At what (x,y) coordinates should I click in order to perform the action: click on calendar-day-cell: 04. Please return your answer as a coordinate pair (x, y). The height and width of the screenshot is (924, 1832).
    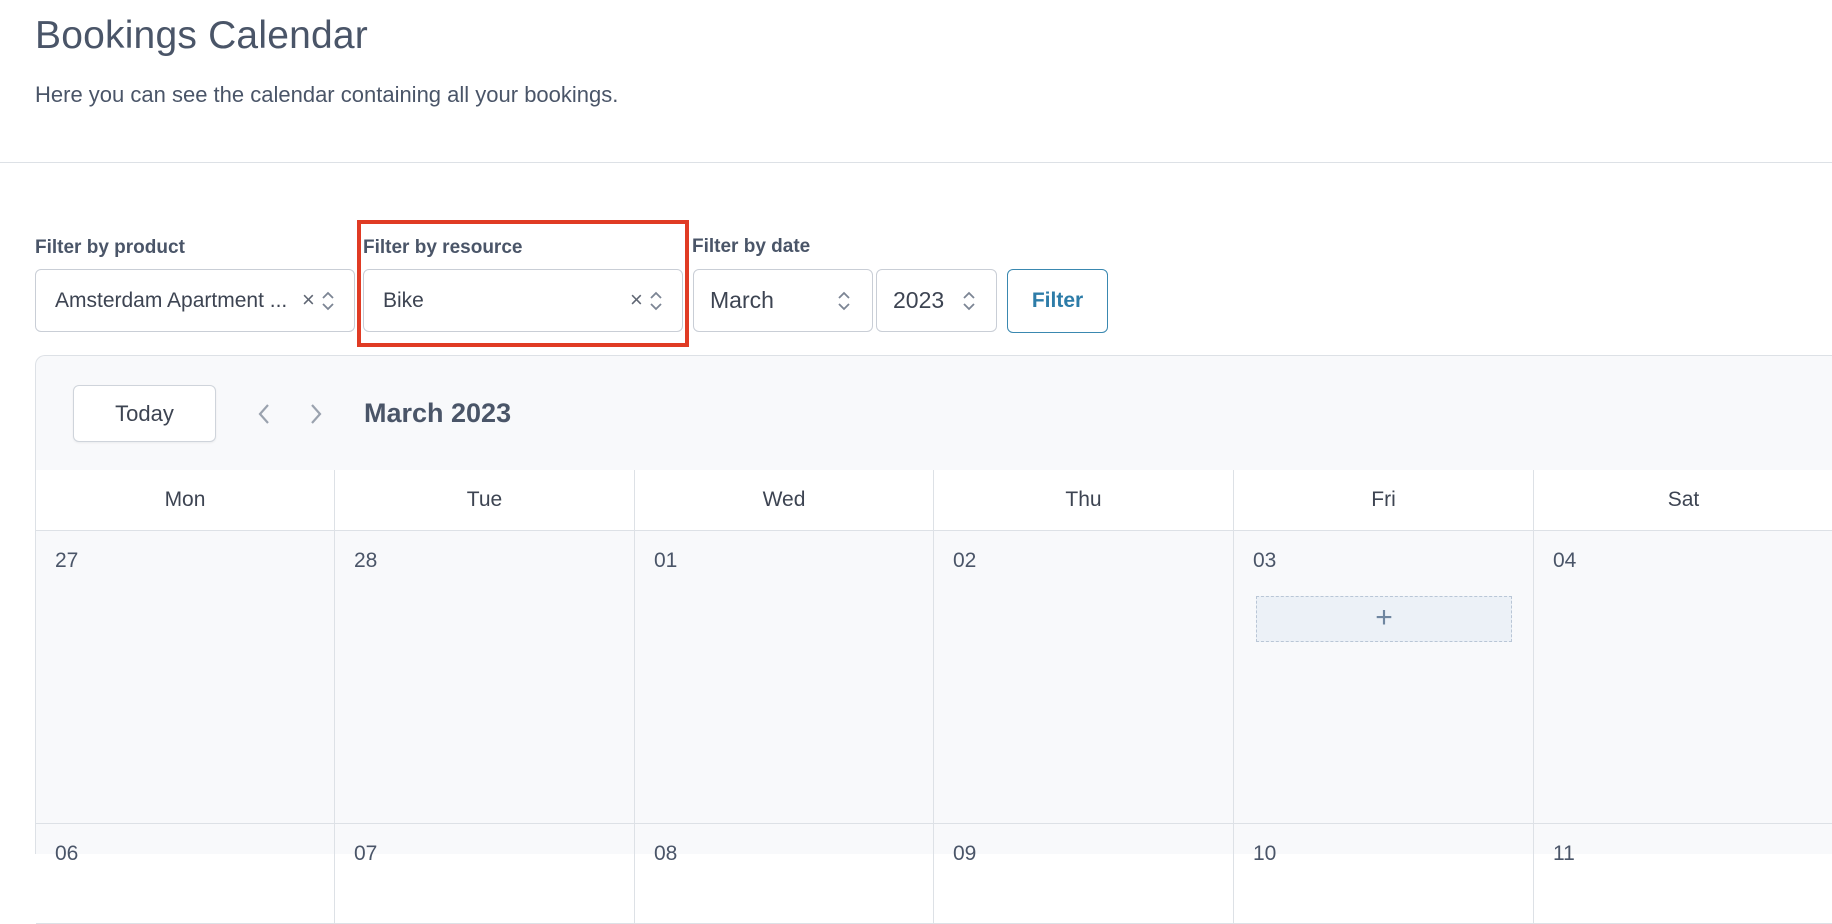
    Looking at the image, I should click on (1683, 677).